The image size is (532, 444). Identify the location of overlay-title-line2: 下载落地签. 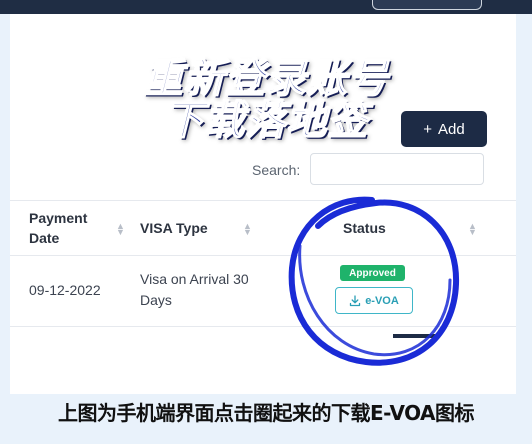
(266, 121).